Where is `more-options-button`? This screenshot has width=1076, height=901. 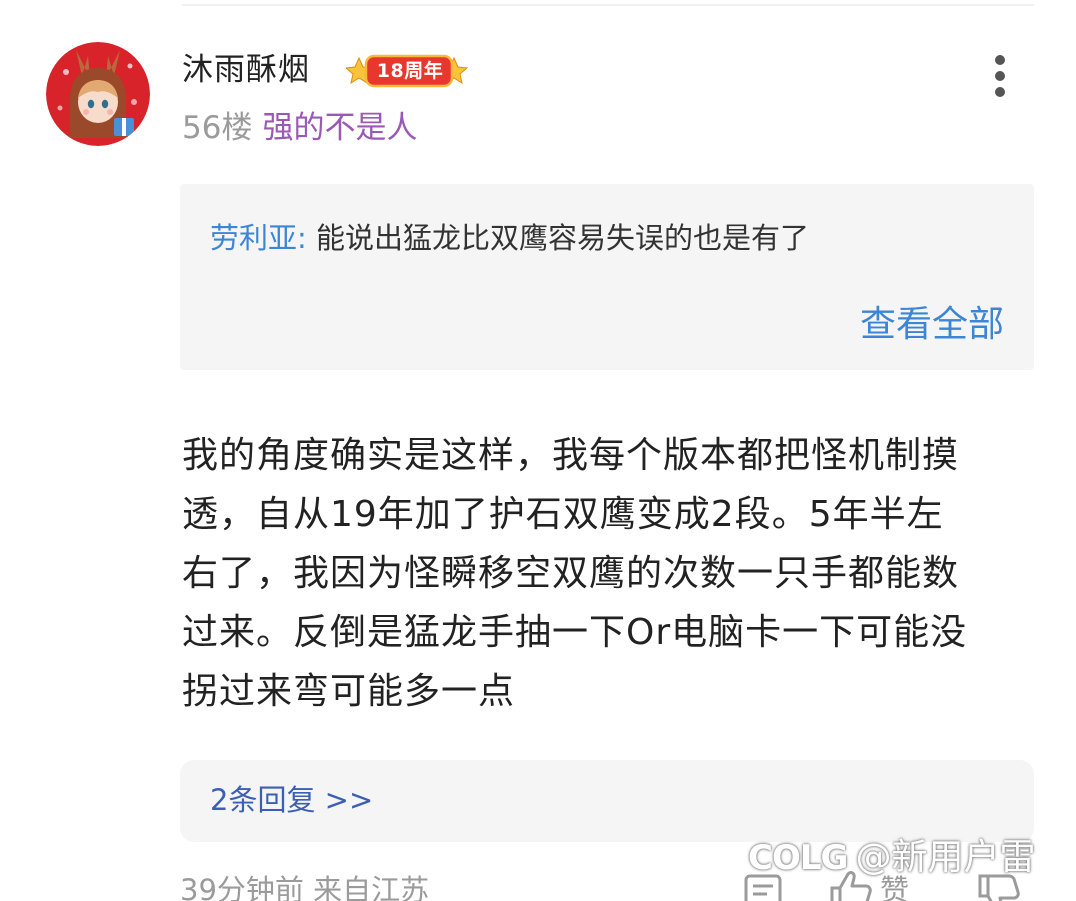 more-options-button is located at coordinates (1000, 76).